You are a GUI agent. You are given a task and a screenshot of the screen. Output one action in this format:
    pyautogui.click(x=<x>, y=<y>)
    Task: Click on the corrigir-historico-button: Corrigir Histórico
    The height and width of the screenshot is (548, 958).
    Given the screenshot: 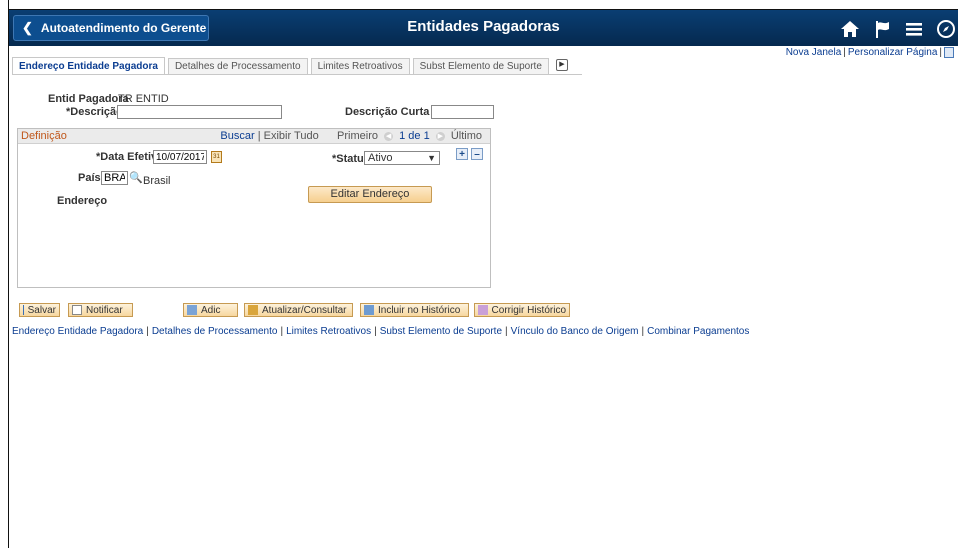 What is the action you would take?
    pyautogui.click(x=522, y=310)
    